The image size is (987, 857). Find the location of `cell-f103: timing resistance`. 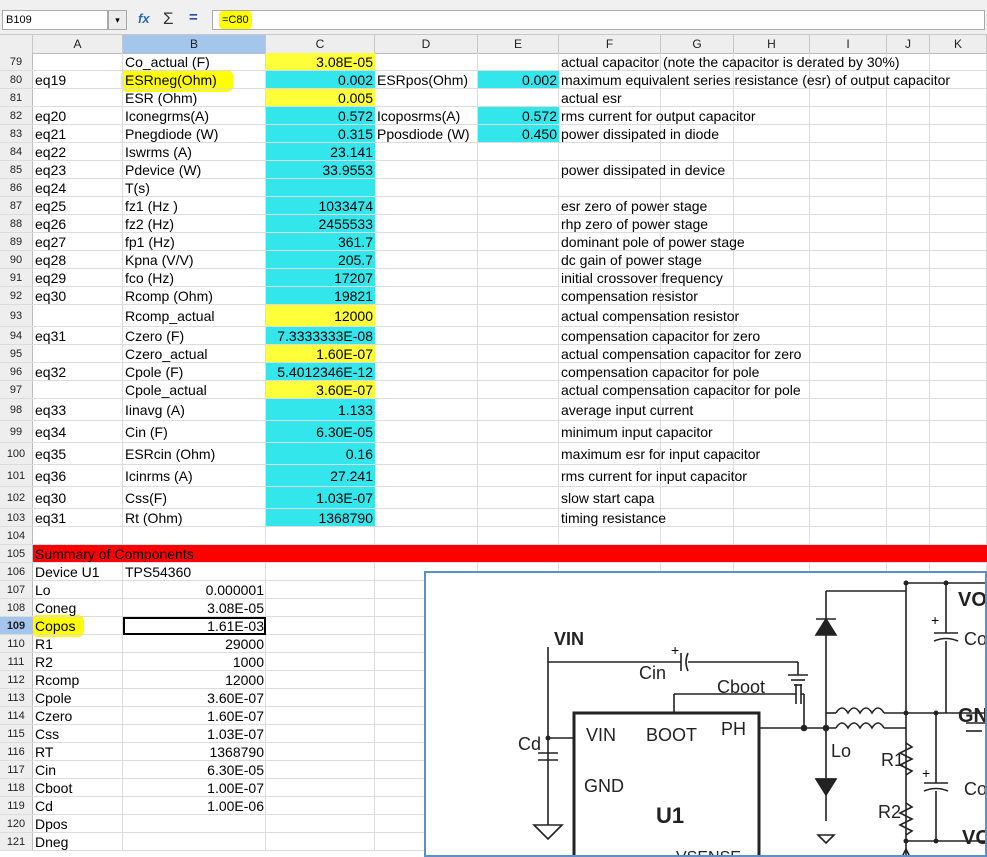

cell-f103: timing resistance is located at coordinates (773, 517).